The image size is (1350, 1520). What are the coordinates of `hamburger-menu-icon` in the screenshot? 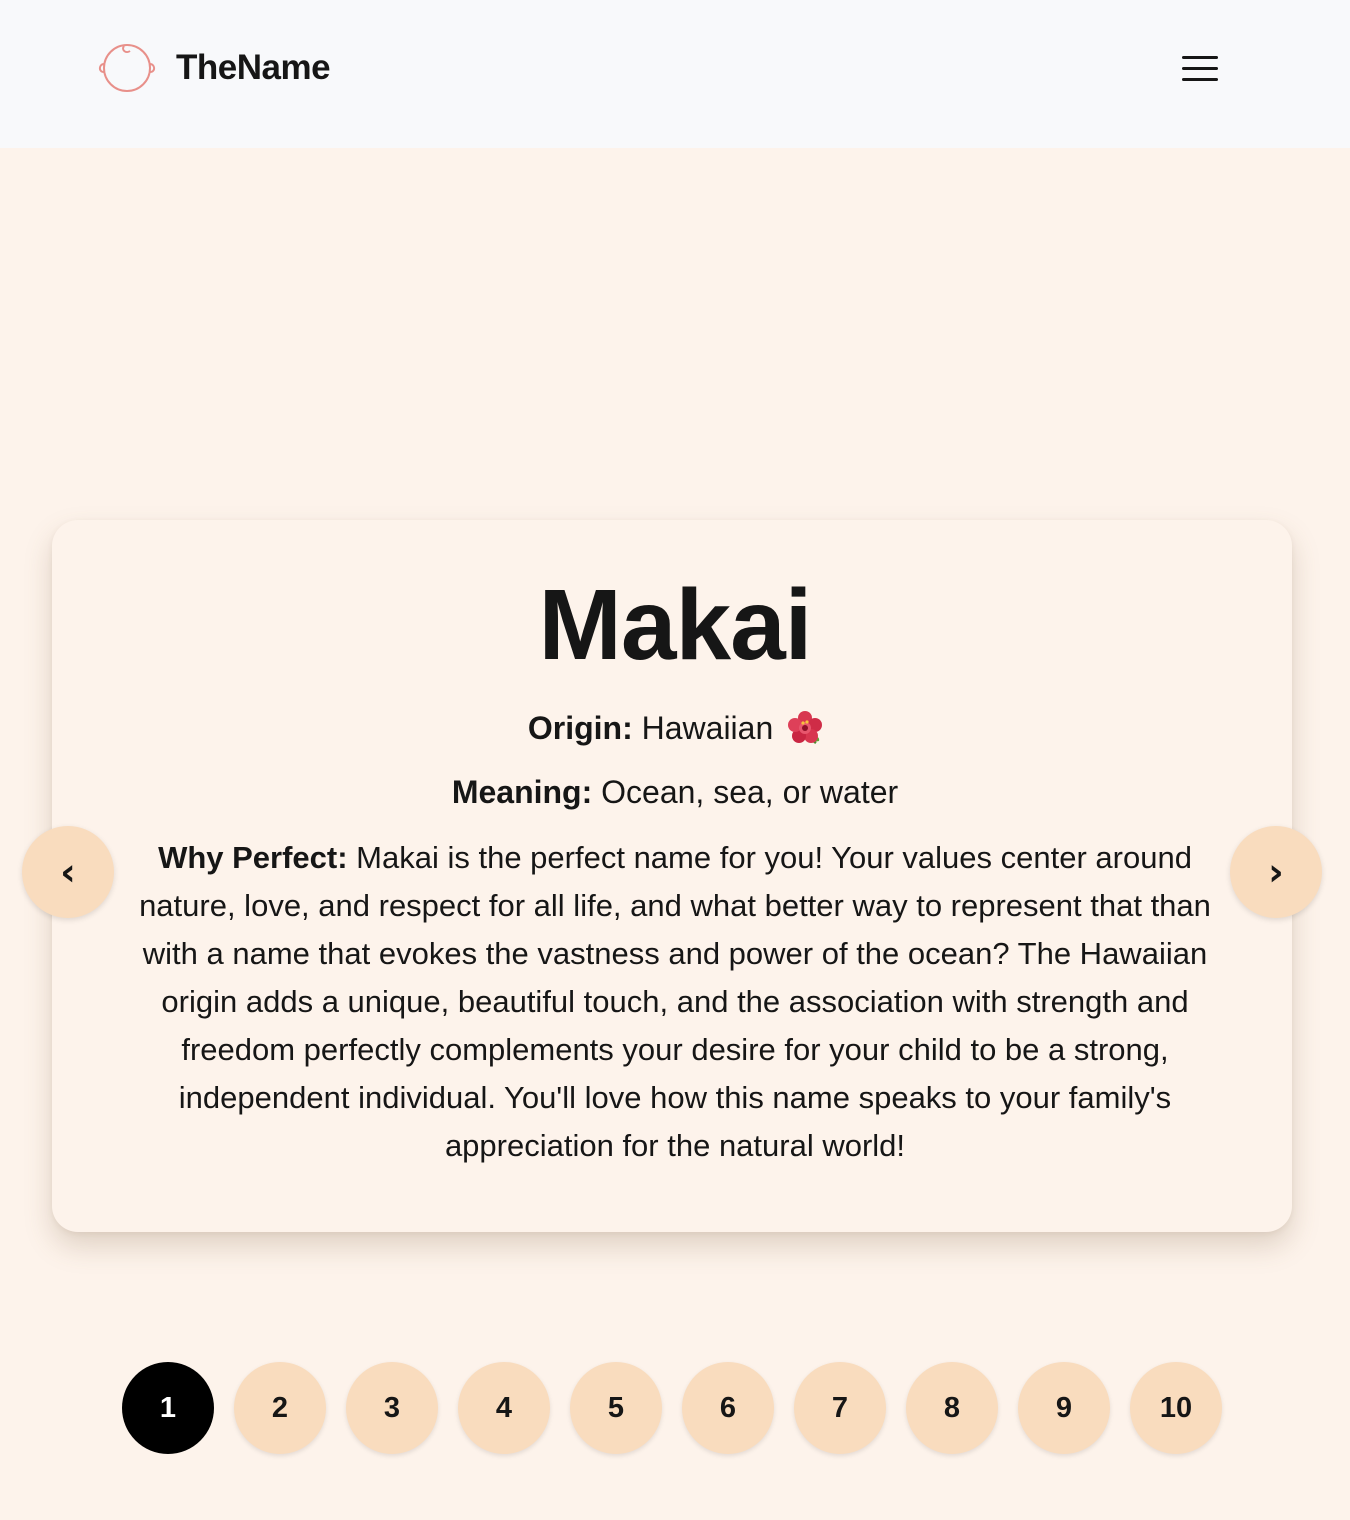 It's located at (1200, 57).